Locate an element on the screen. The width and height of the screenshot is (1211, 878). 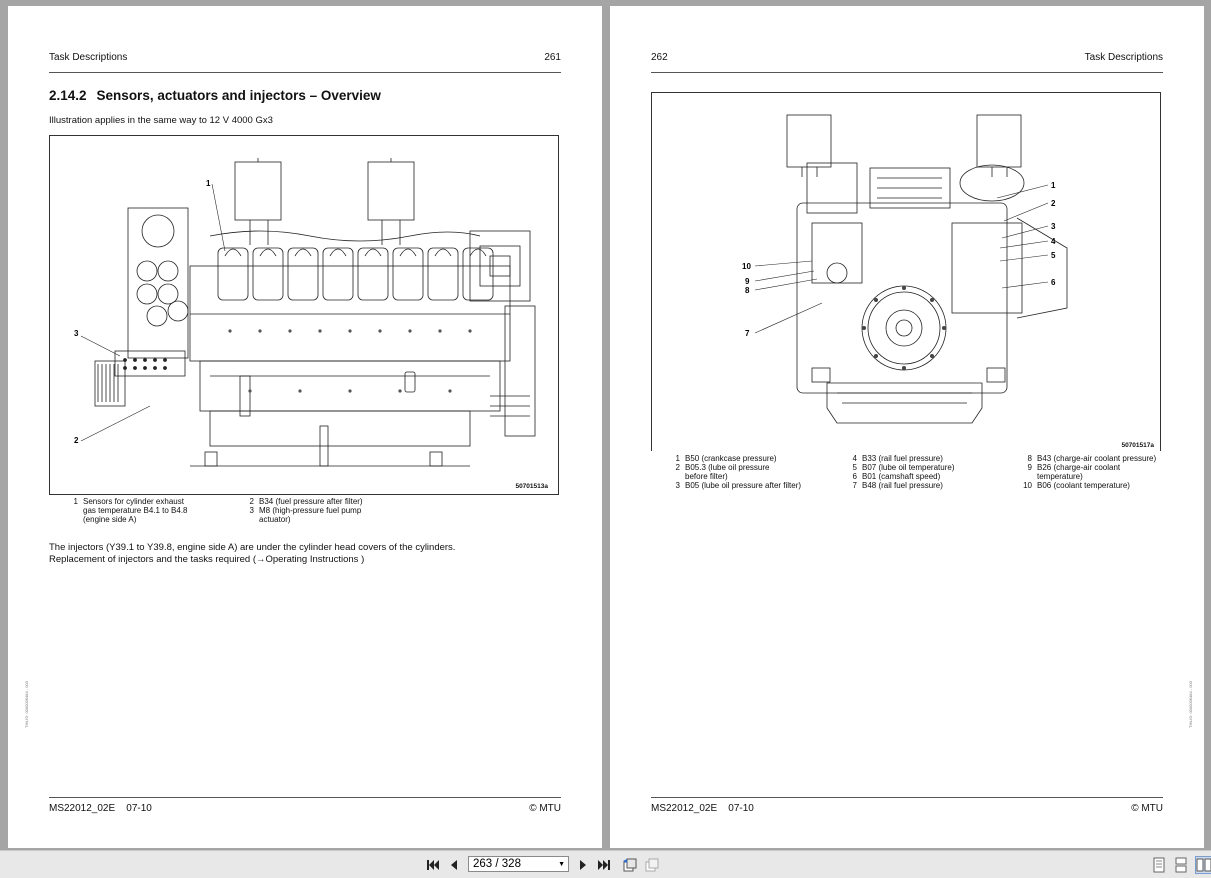
callout-7: 7 is located at coordinates (747, 333).